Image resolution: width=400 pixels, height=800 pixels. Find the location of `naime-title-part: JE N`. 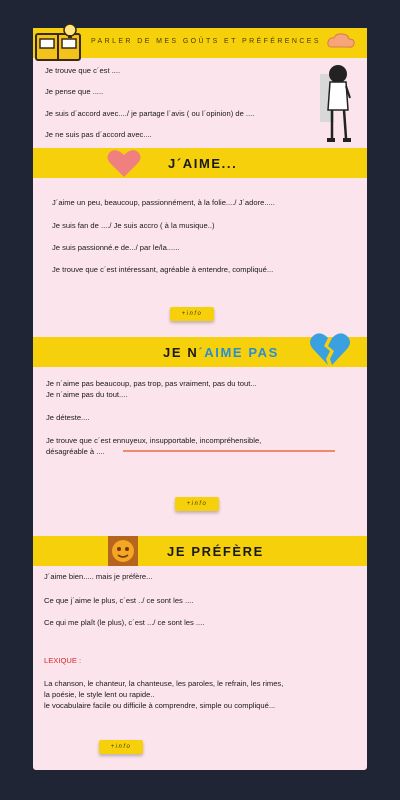

naime-title-part: JE N is located at coordinates (181, 352).